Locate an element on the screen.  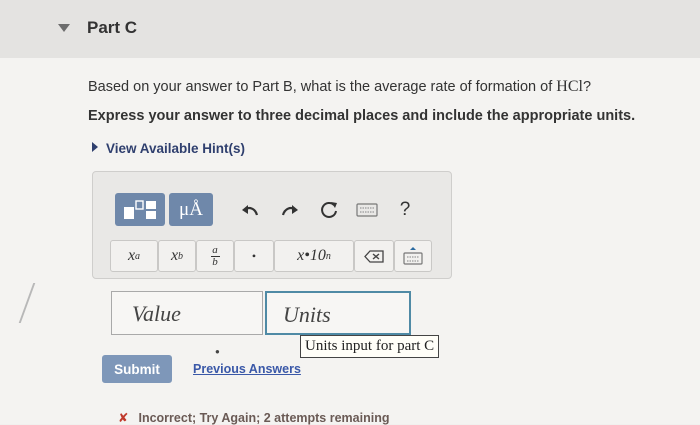
question-suffix: ? is located at coordinates (587, 87).